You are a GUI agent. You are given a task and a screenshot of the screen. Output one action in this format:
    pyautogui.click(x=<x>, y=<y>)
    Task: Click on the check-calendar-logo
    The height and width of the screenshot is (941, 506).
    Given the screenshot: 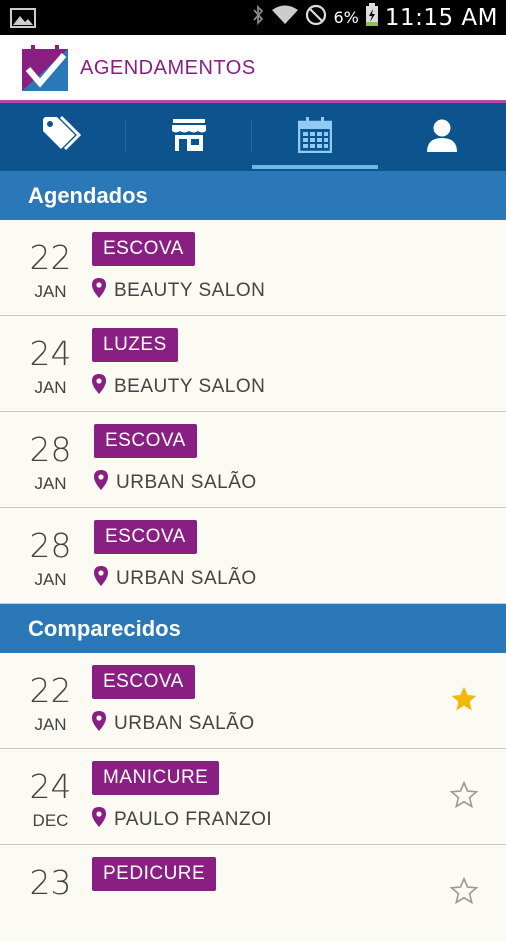 What is the action you would take?
    pyautogui.click(x=45, y=68)
    